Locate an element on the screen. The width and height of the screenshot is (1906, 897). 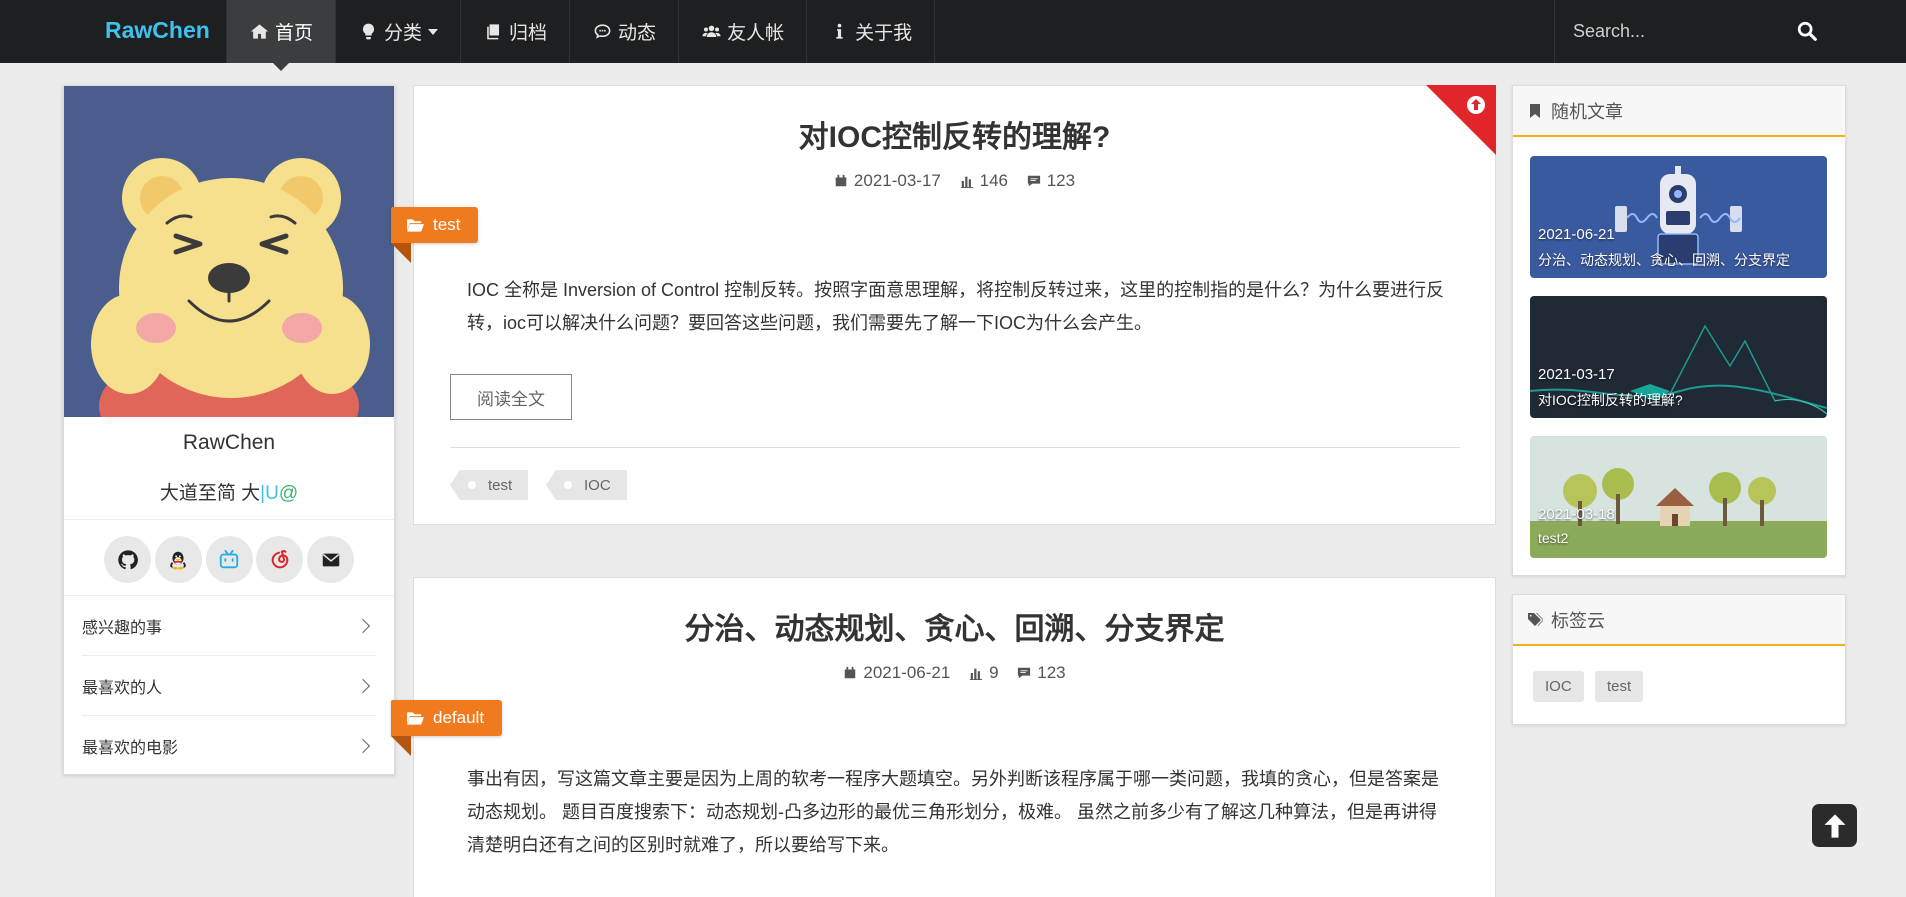
netease-music-button is located at coordinates (280, 559).